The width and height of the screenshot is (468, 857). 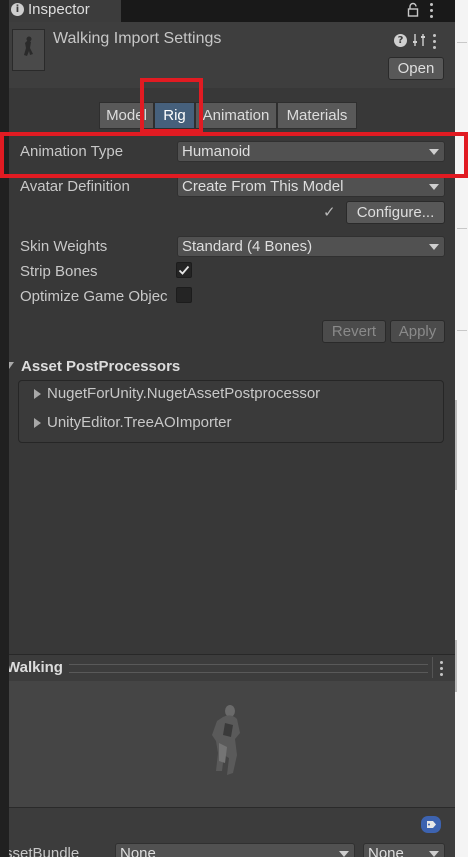 What do you see at coordinates (432, 12) in the screenshot?
I see `tab-menu-icon` at bounding box center [432, 12].